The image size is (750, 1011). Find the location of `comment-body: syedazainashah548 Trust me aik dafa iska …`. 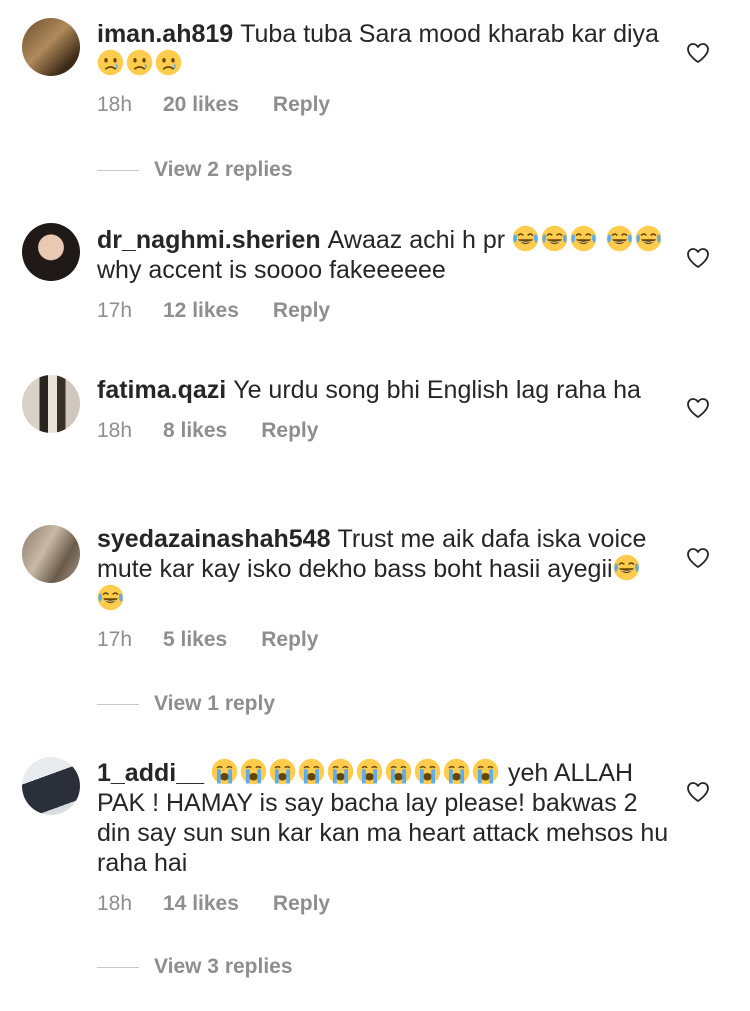

comment-body: syedazainashah548 Trust me aik dafa iska … is located at coordinates (384, 588).